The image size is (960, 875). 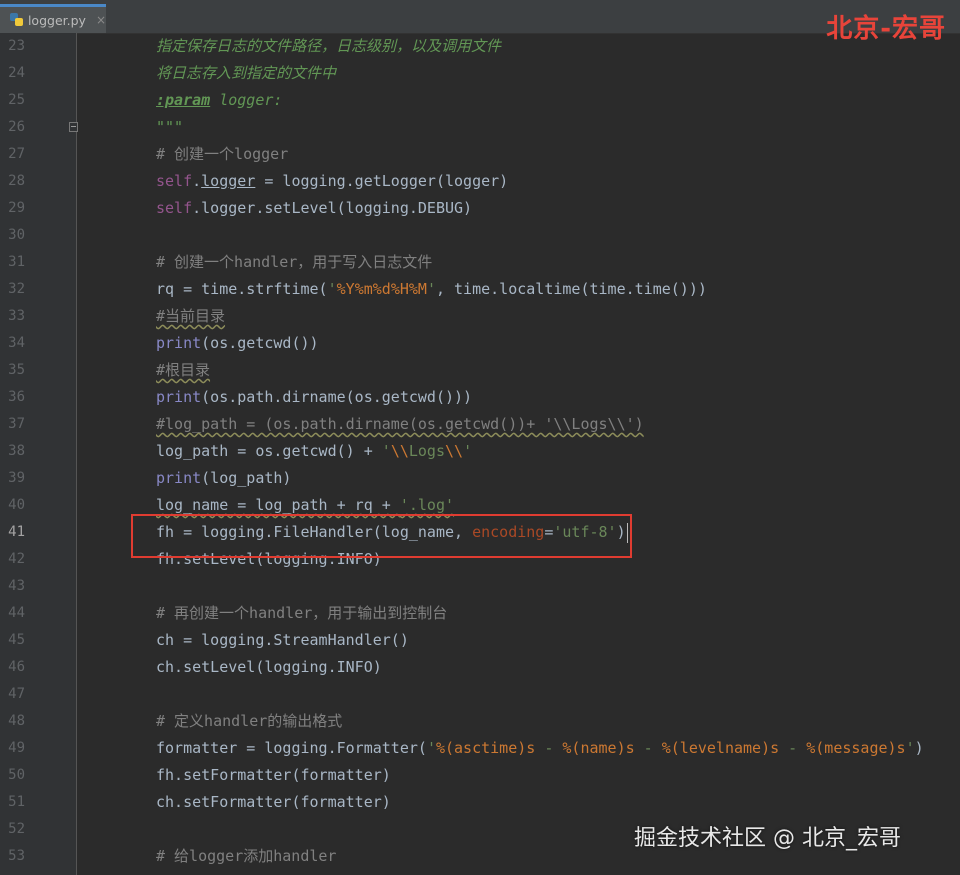 What do you see at coordinates (480, 343) in the screenshot?
I see `code-line: 34 print(os.getcwd())` at bounding box center [480, 343].